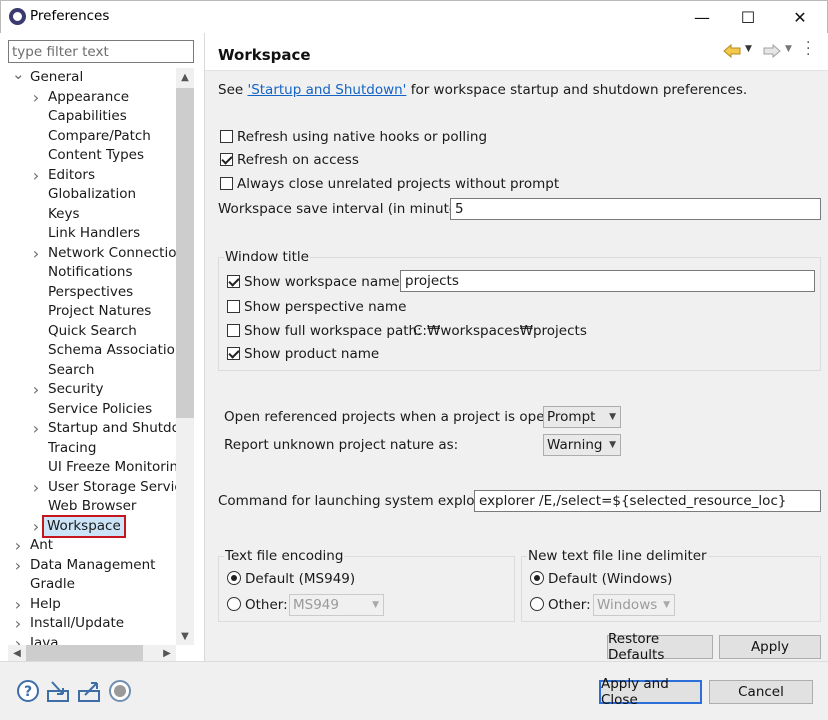 The image size is (828, 720). I want to click on header-divider, so click(516, 70).